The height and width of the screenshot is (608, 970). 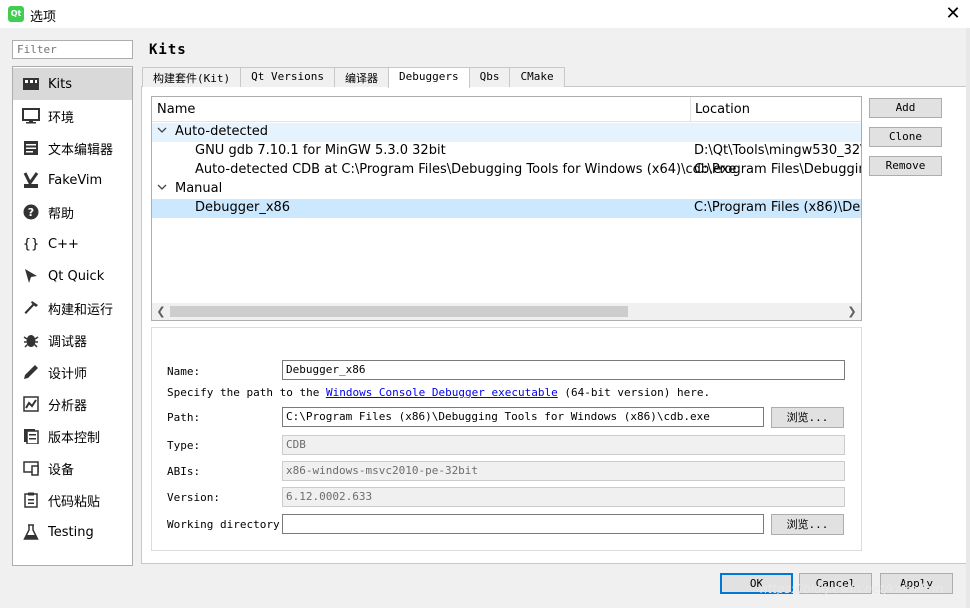 What do you see at coordinates (777, 150) in the screenshot?
I see `debugger-location: D:\Qt\Tools\mingw530_32\bi` at bounding box center [777, 150].